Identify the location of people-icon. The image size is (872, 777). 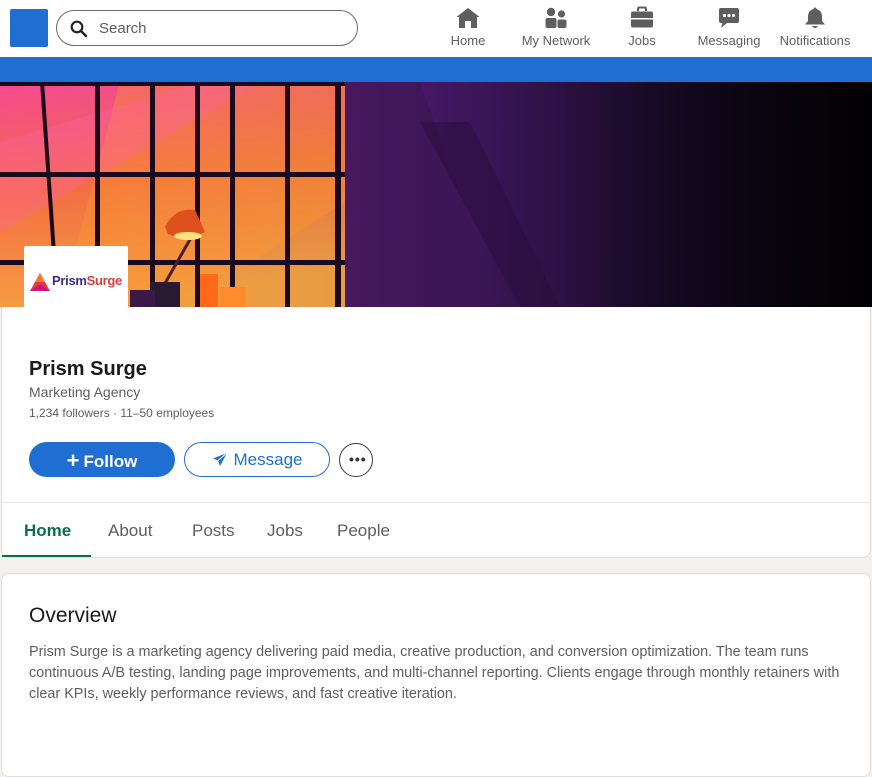
(556, 17).